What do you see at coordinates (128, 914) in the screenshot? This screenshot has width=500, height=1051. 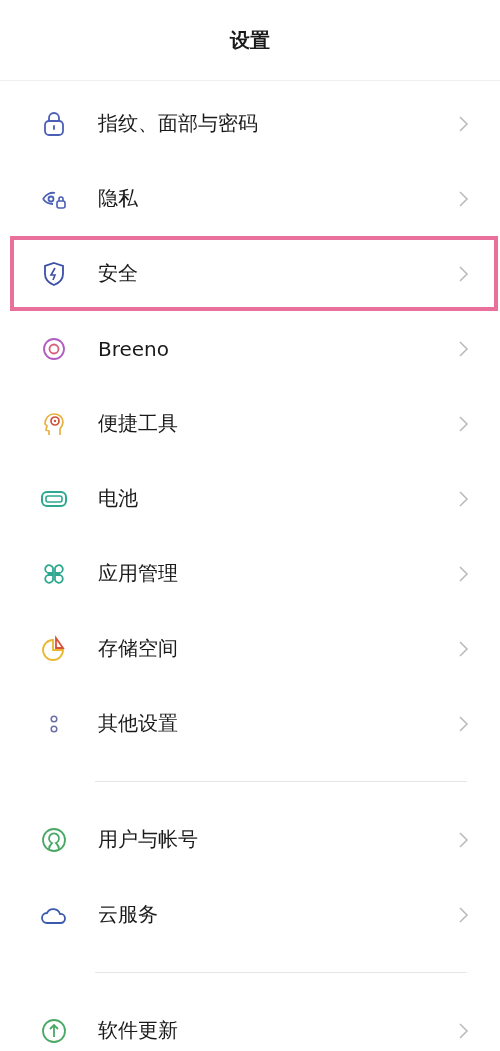 I see `item-label: 云服务` at bounding box center [128, 914].